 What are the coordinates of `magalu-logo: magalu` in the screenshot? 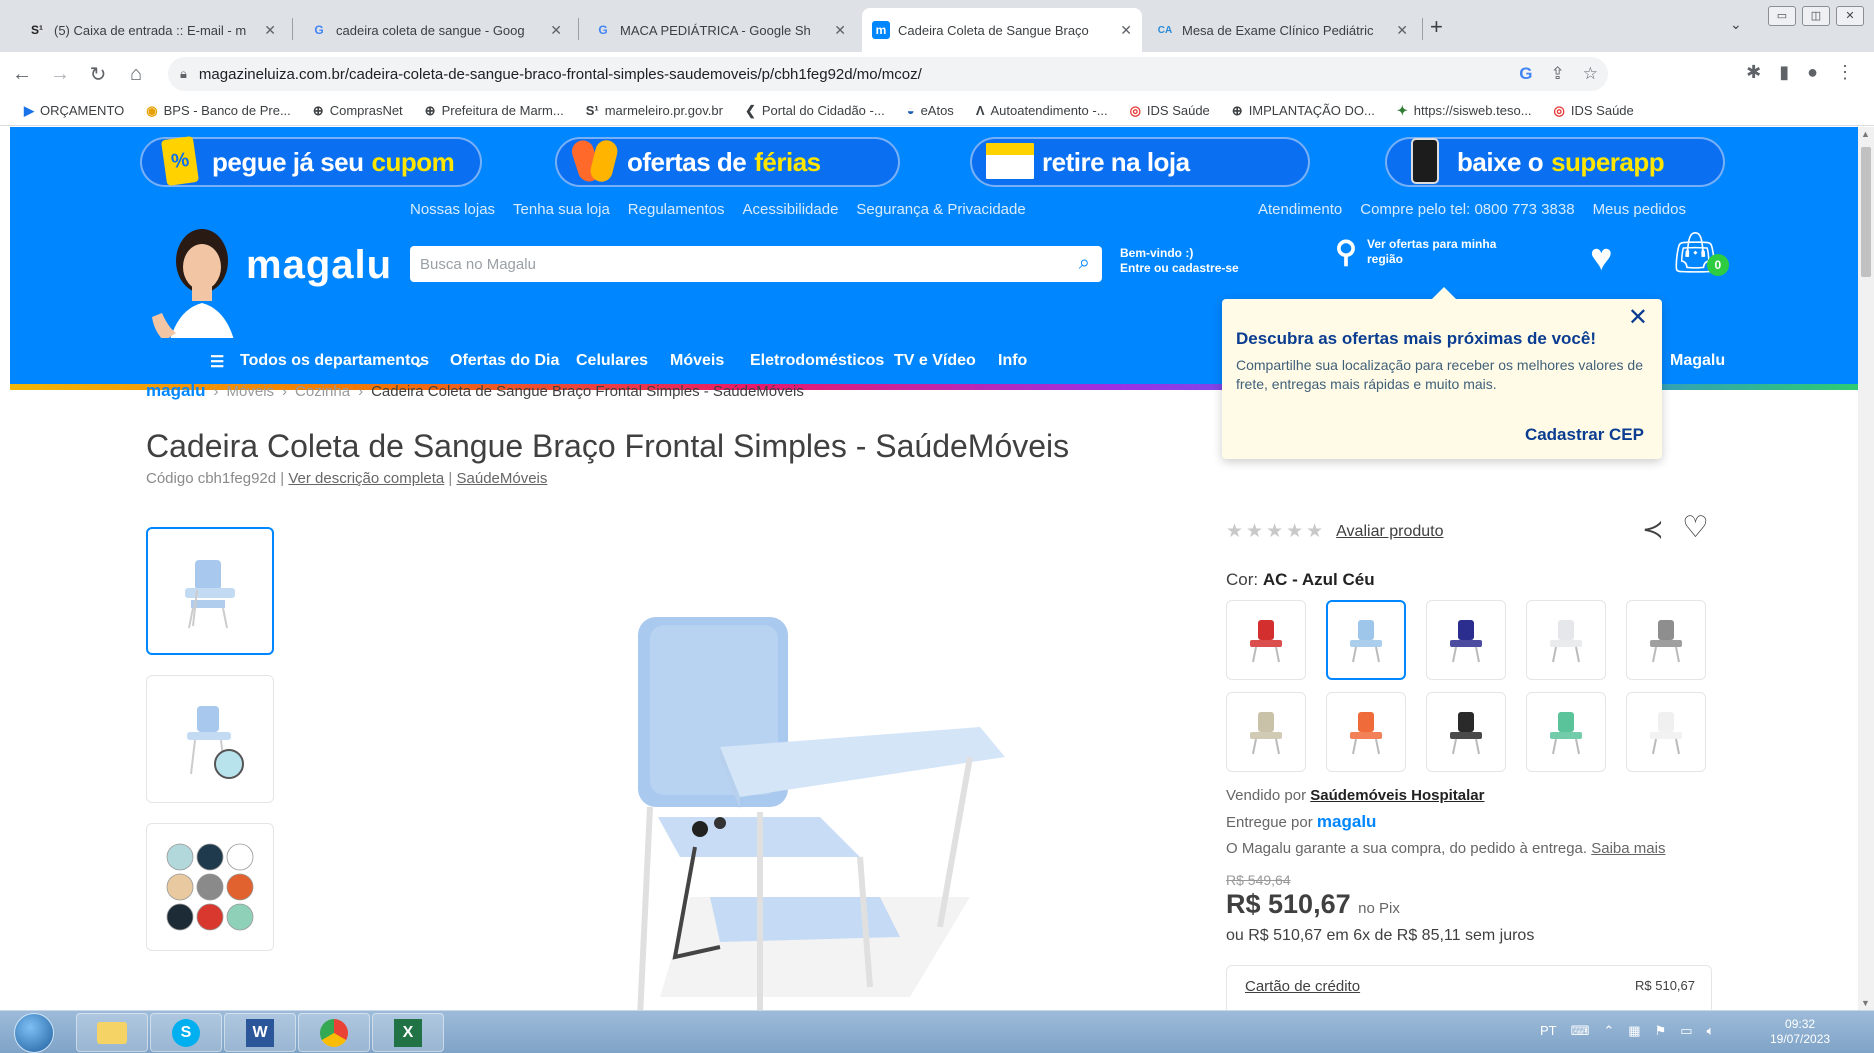 It's located at (319, 265).